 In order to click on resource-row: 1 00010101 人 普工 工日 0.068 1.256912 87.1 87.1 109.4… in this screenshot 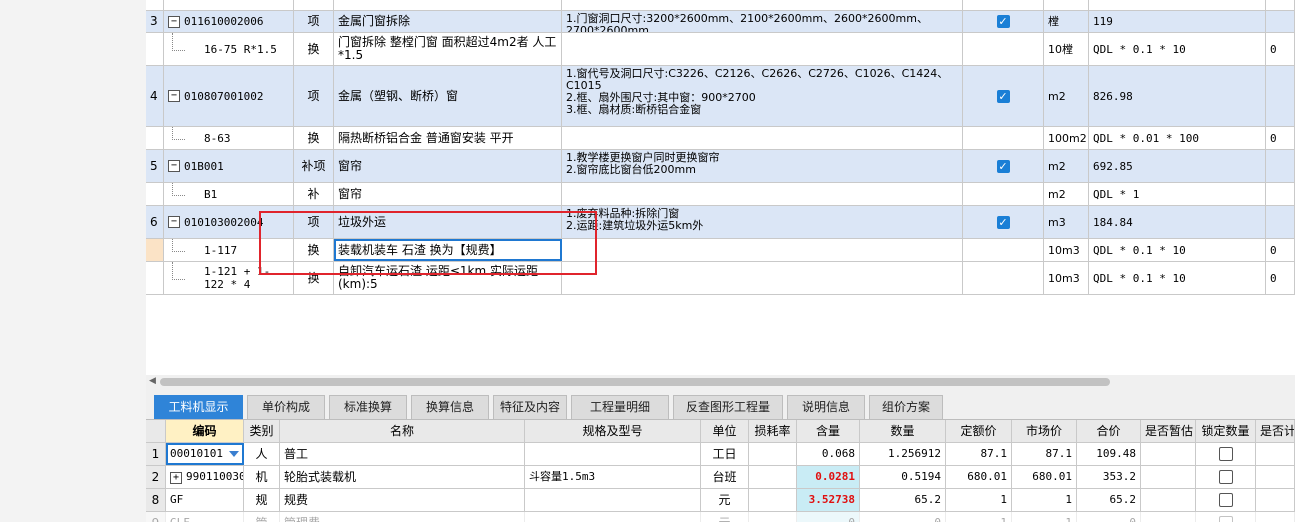, I will do `click(720, 454)`.